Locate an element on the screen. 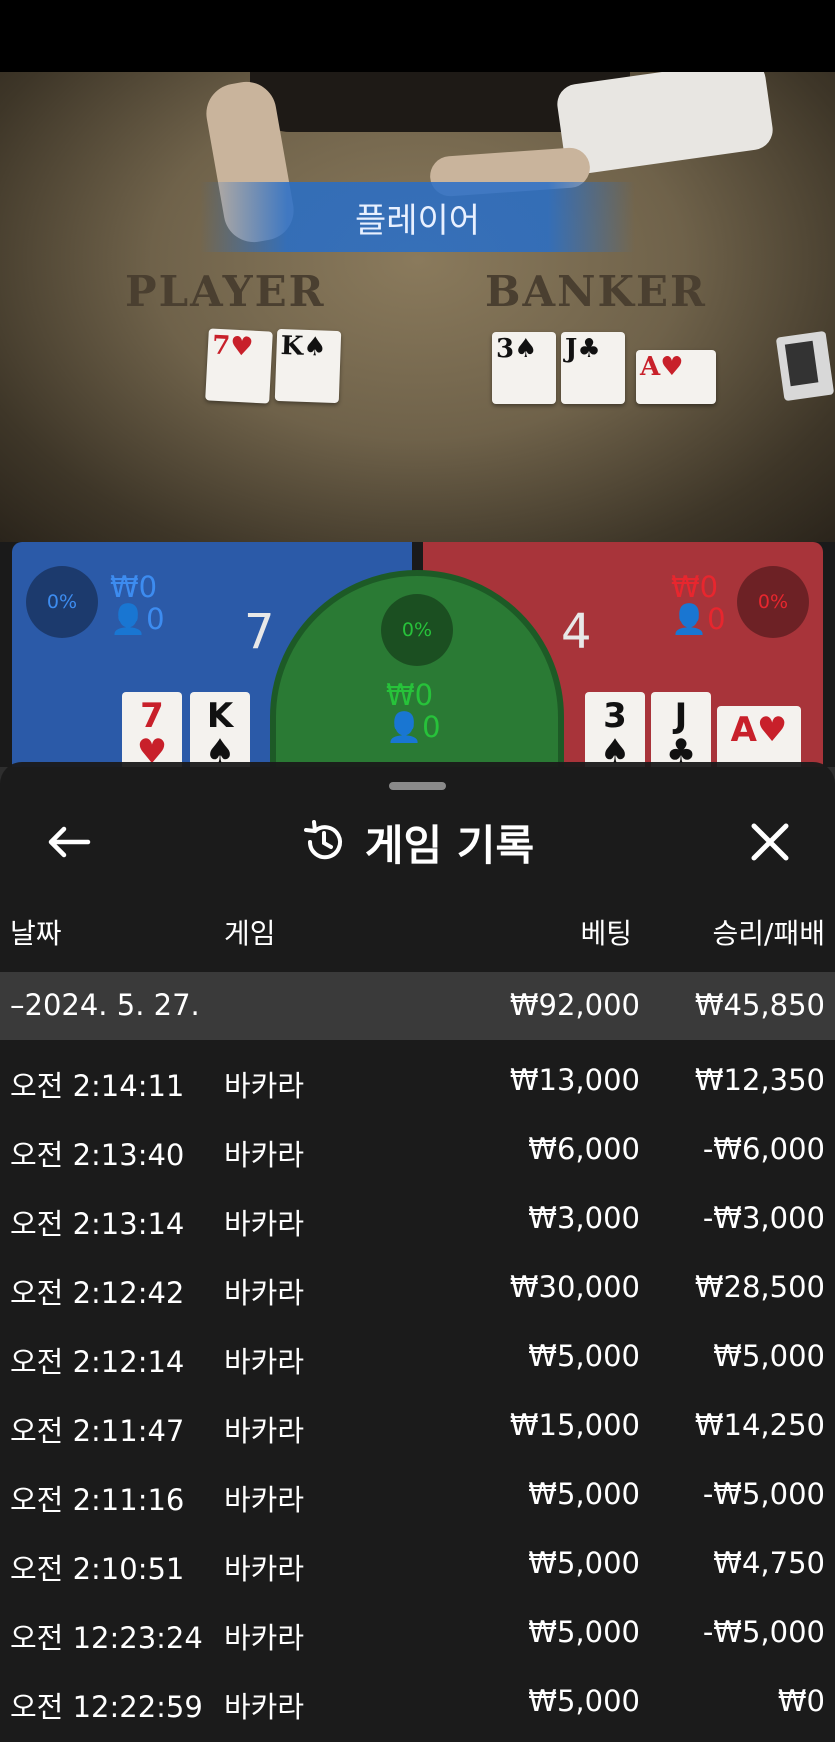 The width and height of the screenshot is (835, 1742). column-header-date: 날짜 is located at coordinates (36, 933).